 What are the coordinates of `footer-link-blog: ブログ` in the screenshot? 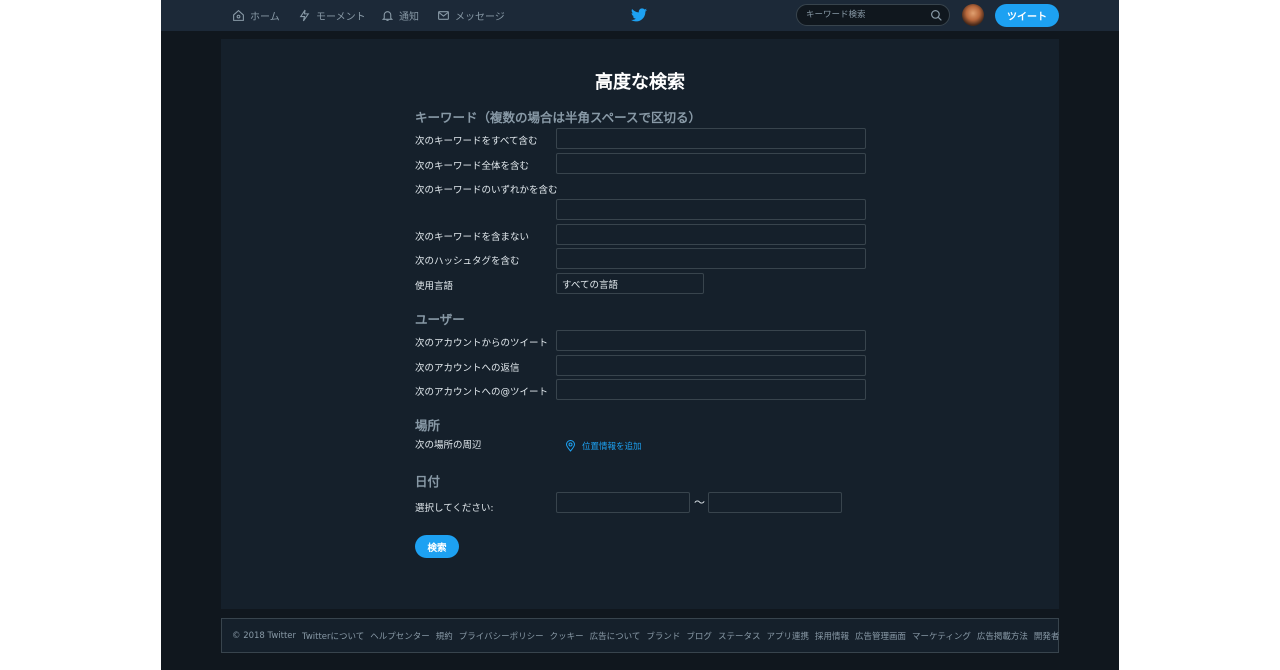 It's located at (699, 636).